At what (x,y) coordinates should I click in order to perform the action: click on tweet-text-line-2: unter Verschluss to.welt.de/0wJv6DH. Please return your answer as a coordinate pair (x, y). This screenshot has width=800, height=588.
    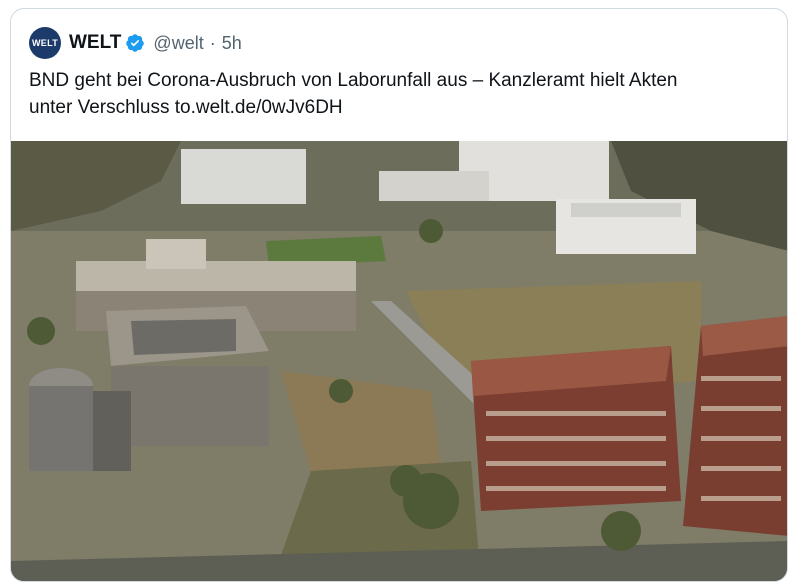
    Looking at the image, I should click on (186, 107).